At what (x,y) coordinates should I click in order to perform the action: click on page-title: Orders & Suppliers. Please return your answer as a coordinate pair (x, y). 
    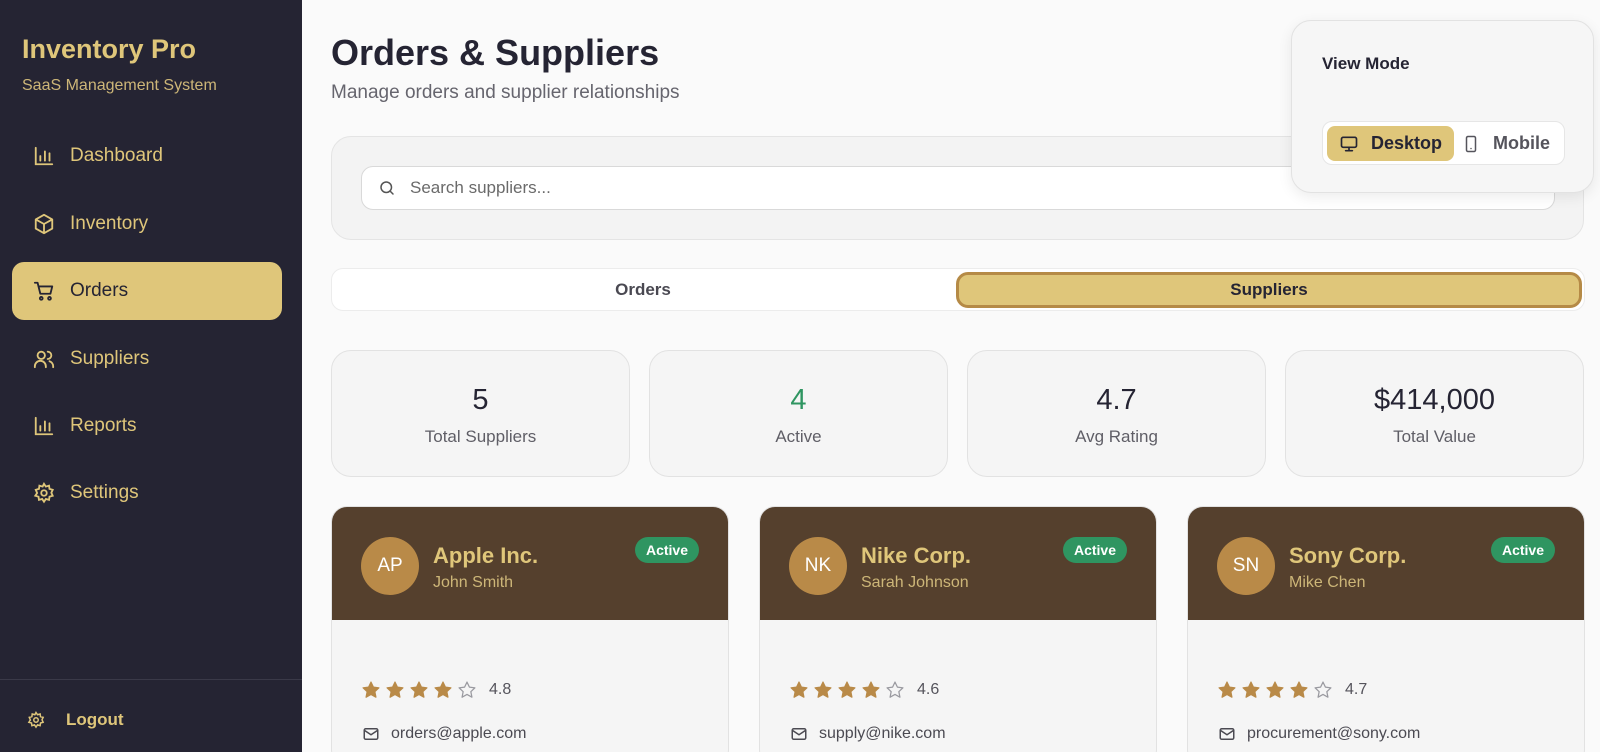
    Looking at the image, I should click on (495, 52).